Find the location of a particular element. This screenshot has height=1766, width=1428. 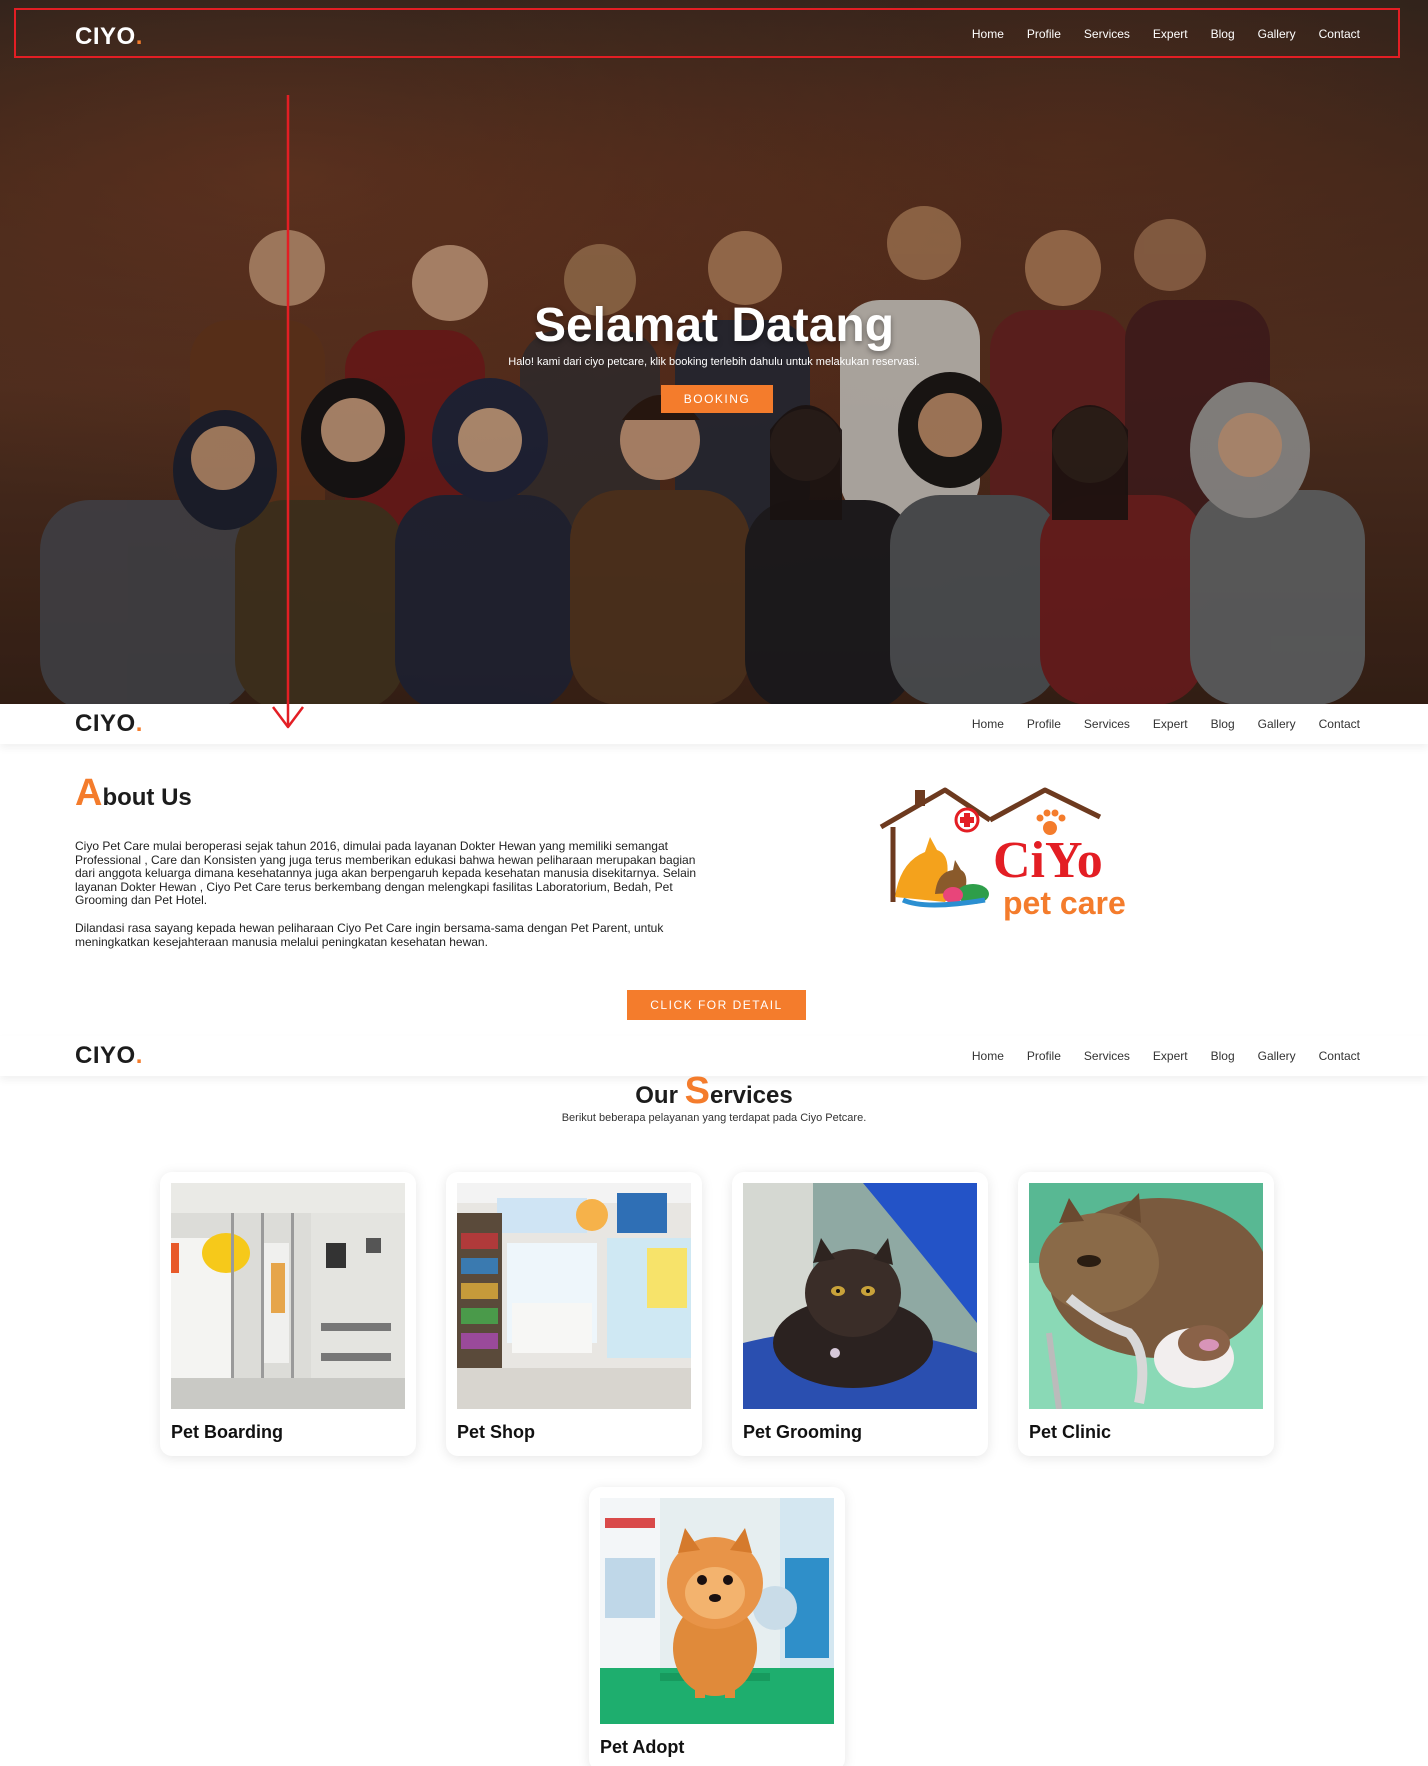

service-card-pet-shop: Pet Shop is located at coordinates (574, 1314).